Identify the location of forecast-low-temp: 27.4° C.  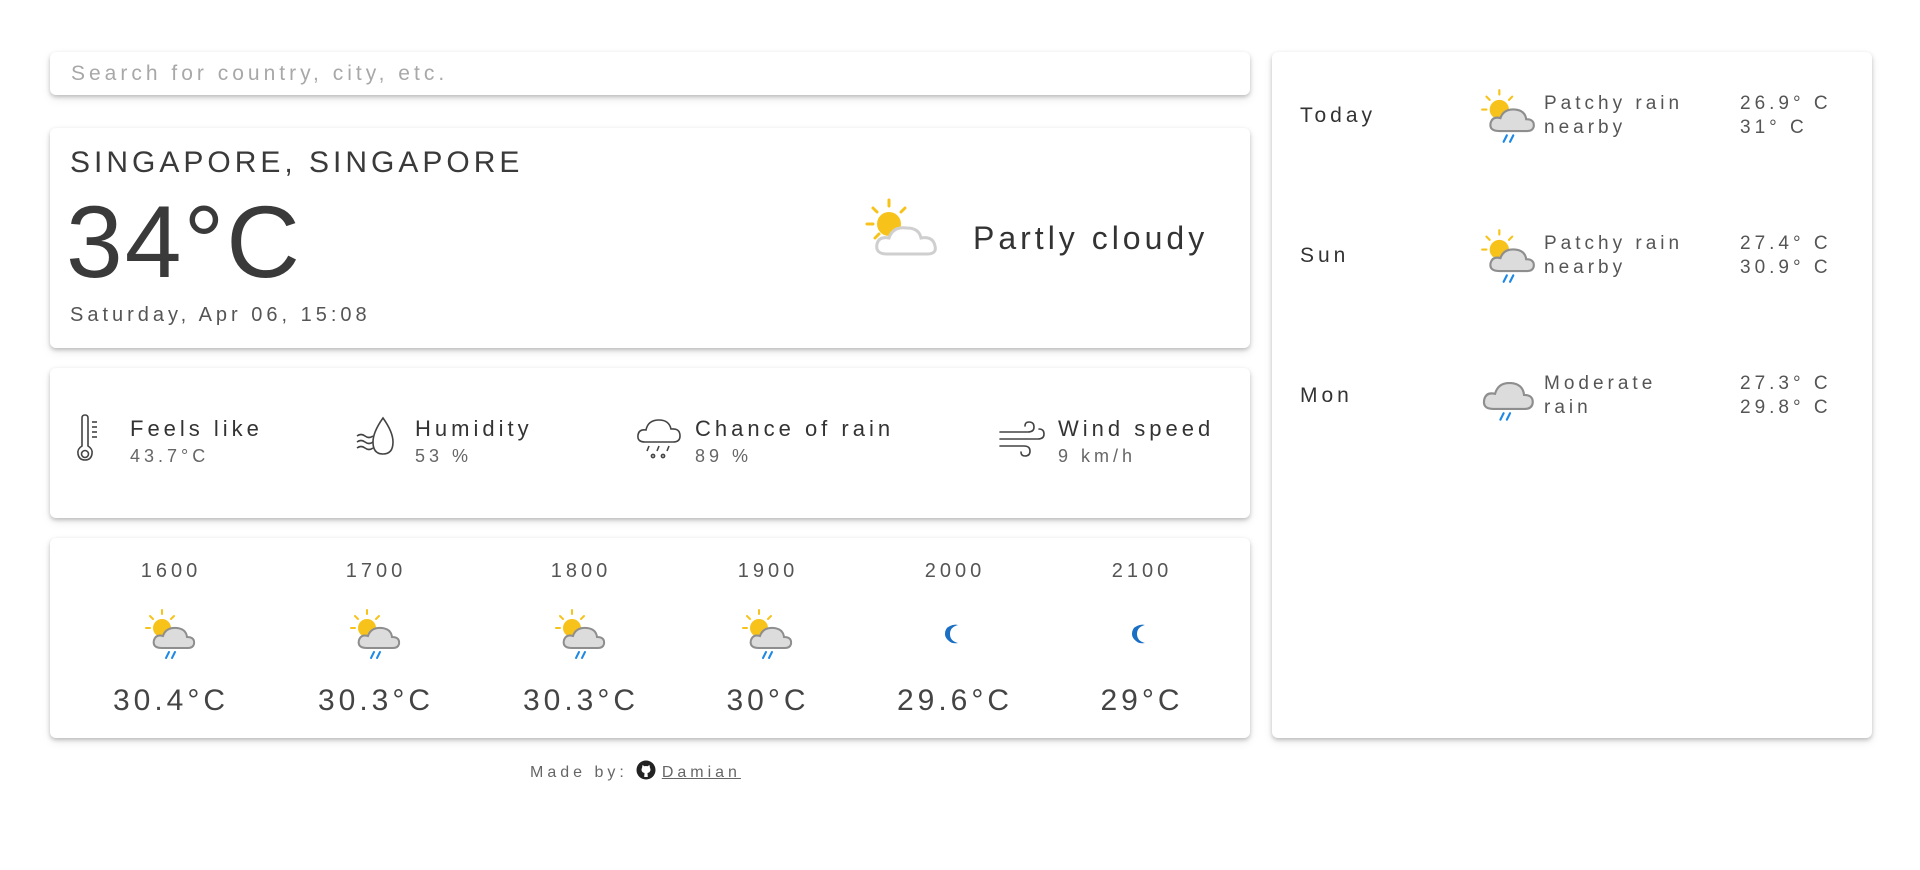
(1786, 243).